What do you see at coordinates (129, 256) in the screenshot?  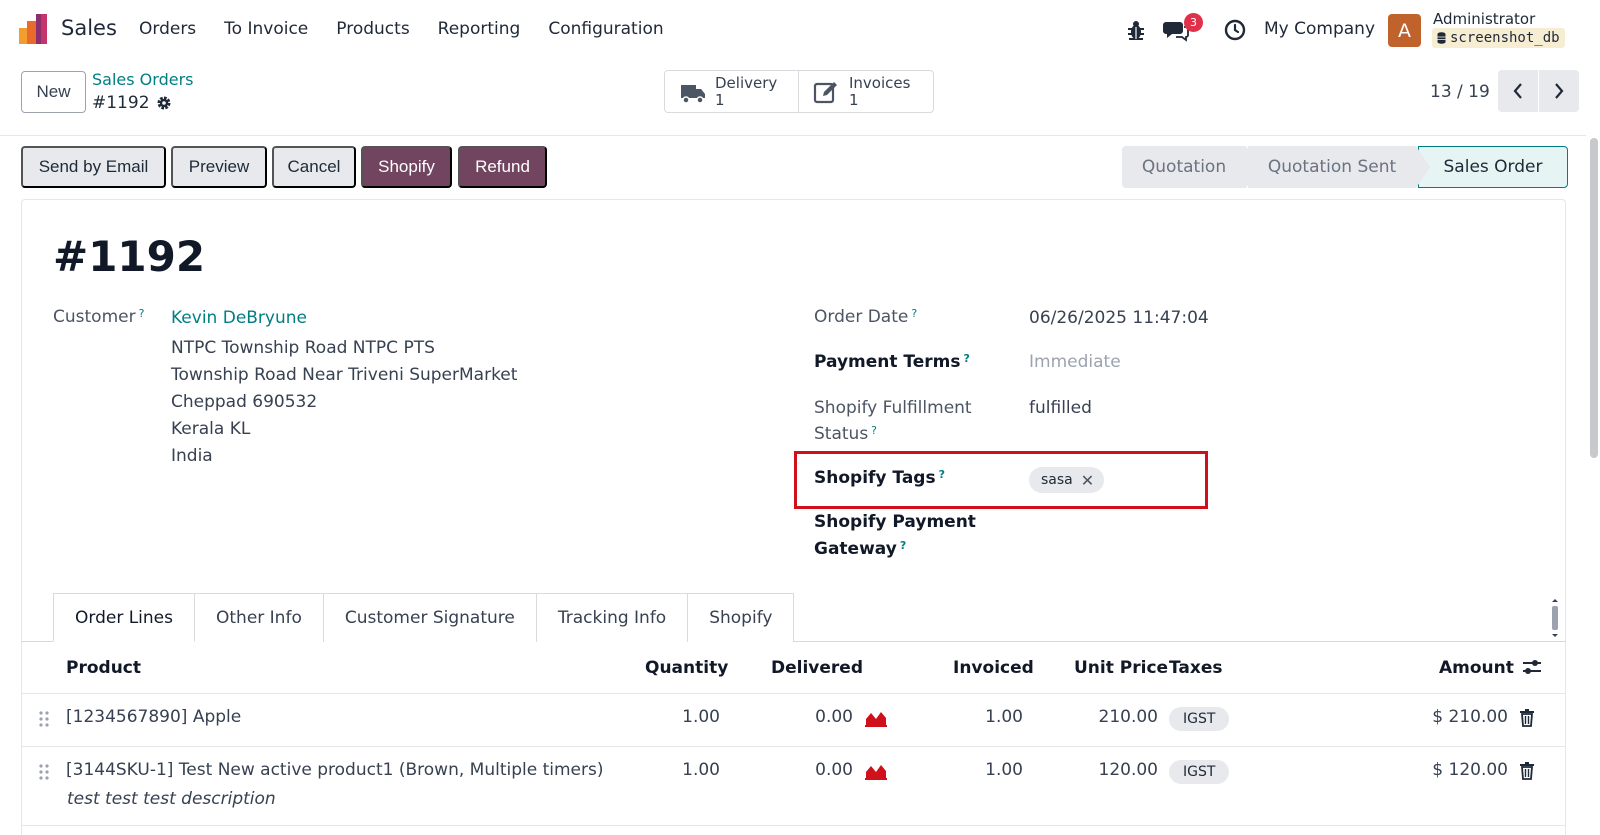 I see `order-title: #1192` at bounding box center [129, 256].